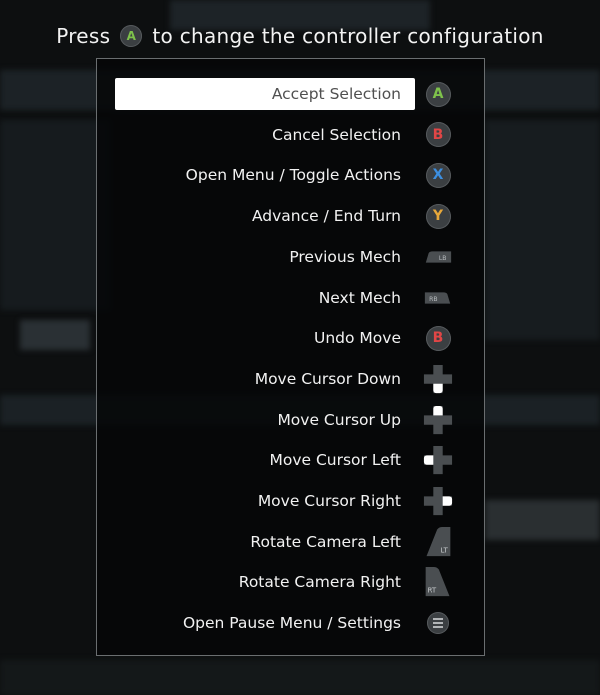 This screenshot has width=600, height=695. What do you see at coordinates (326, 216) in the screenshot?
I see `binding-label: Advance / End Turn` at bounding box center [326, 216].